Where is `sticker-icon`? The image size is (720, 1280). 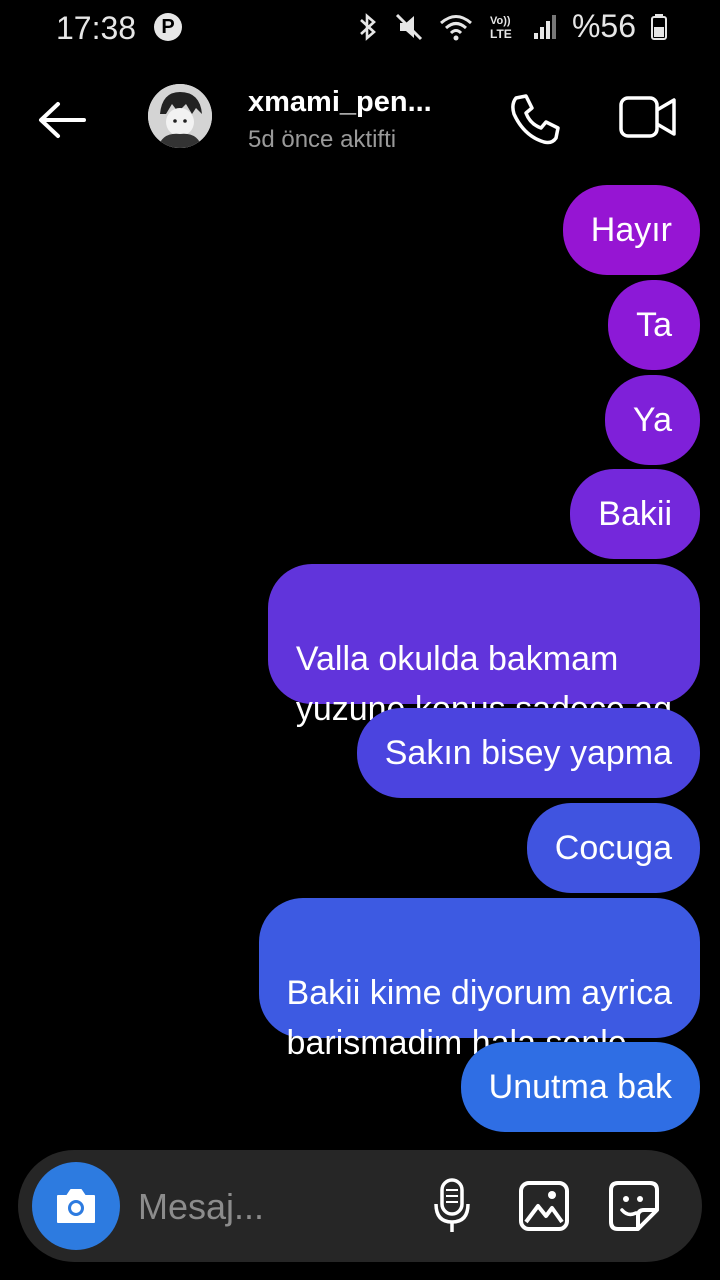
sticker-icon is located at coordinates (634, 1206).